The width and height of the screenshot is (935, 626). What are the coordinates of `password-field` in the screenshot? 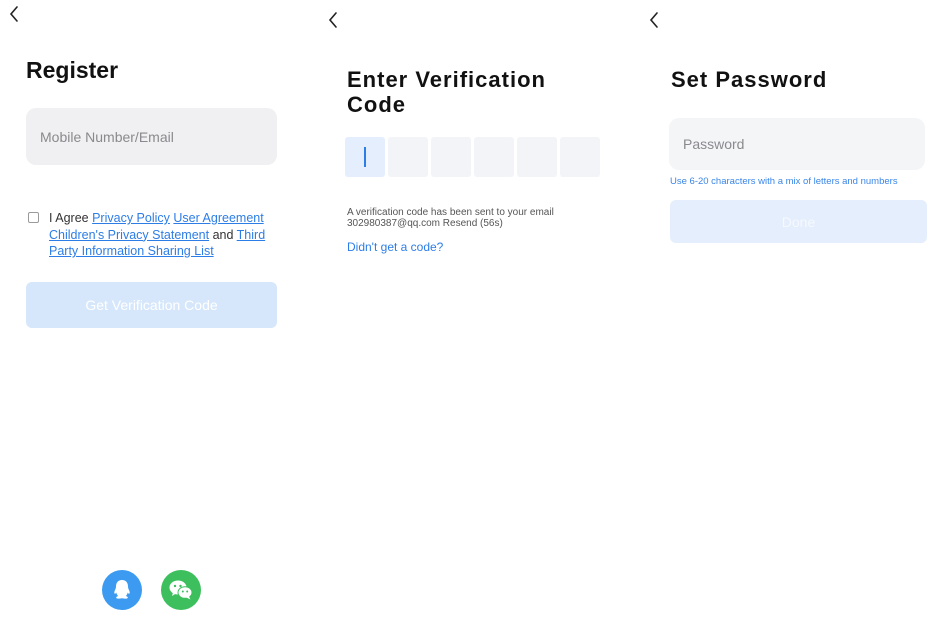 It's located at (797, 144).